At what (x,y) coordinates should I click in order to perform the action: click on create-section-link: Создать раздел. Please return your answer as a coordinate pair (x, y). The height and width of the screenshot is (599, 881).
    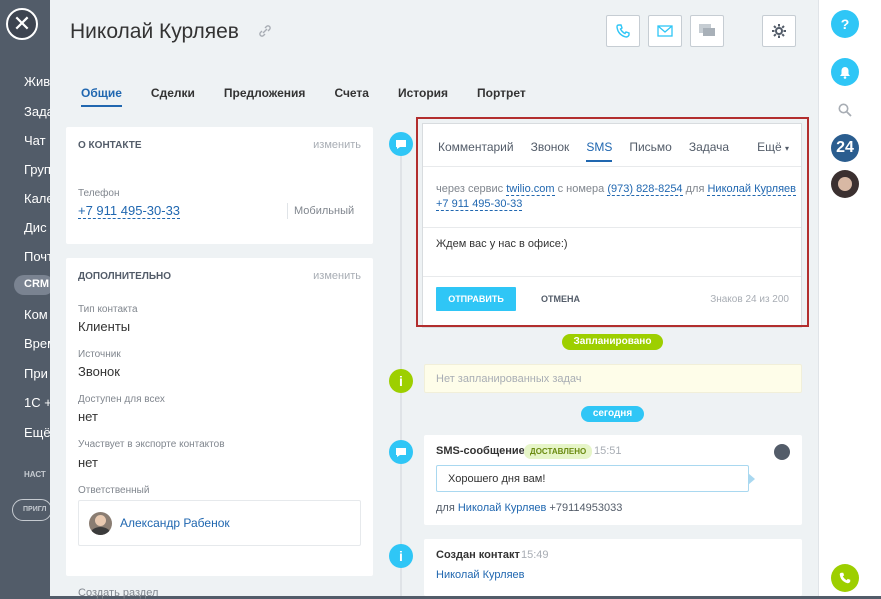
    Looking at the image, I should click on (118, 593).